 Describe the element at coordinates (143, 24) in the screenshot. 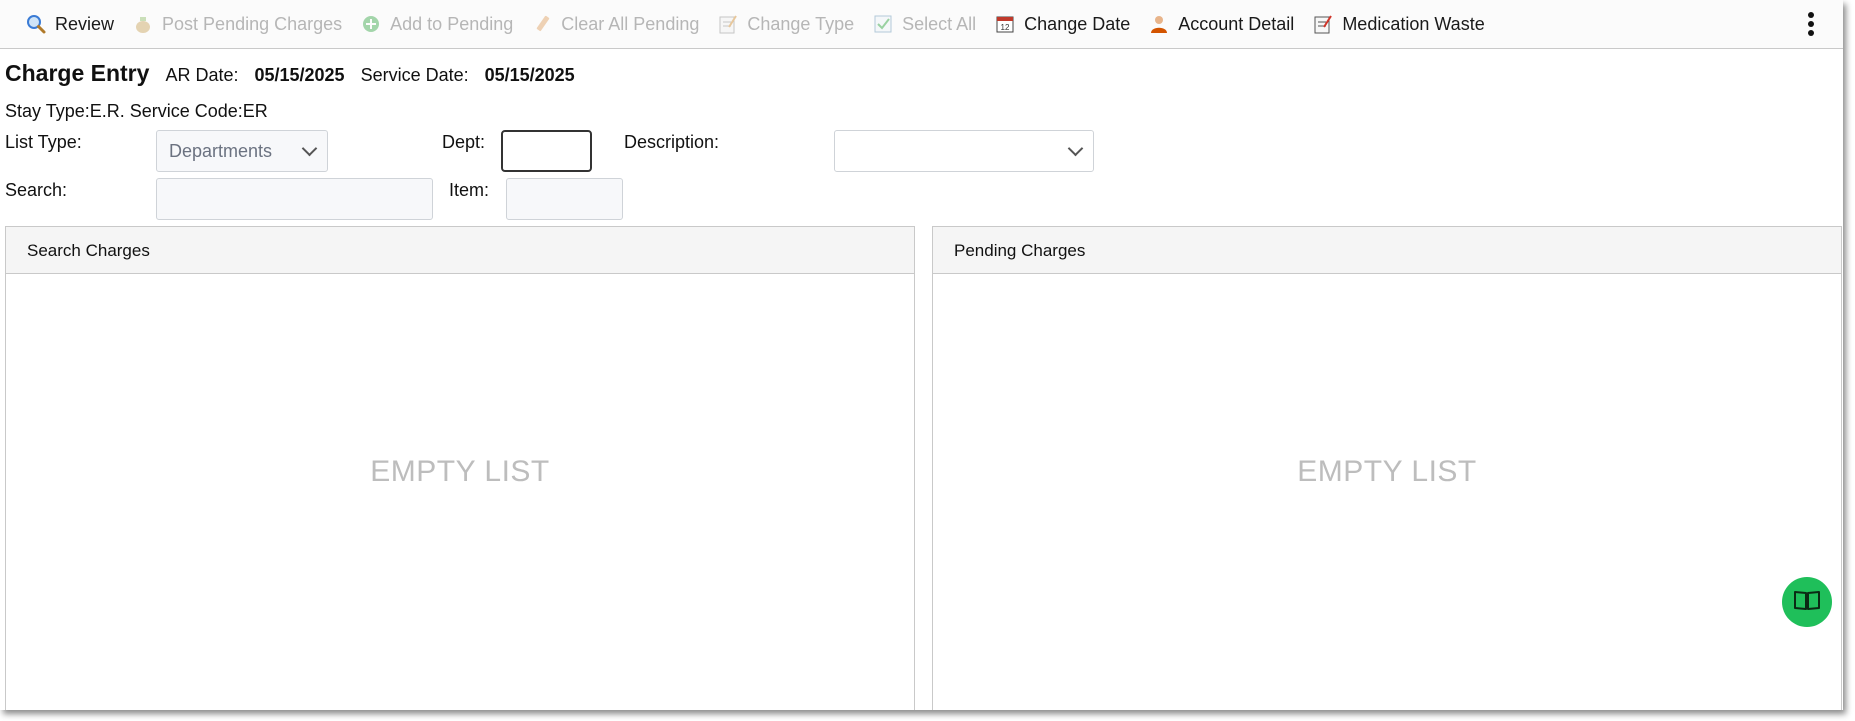

I see `money-bag-icon` at that location.